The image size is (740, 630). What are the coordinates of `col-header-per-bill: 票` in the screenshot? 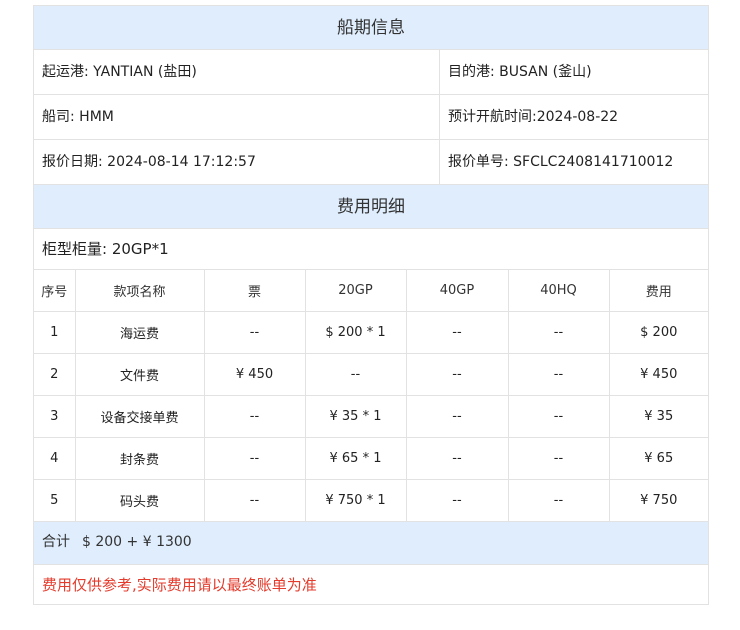 It's located at (254, 290).